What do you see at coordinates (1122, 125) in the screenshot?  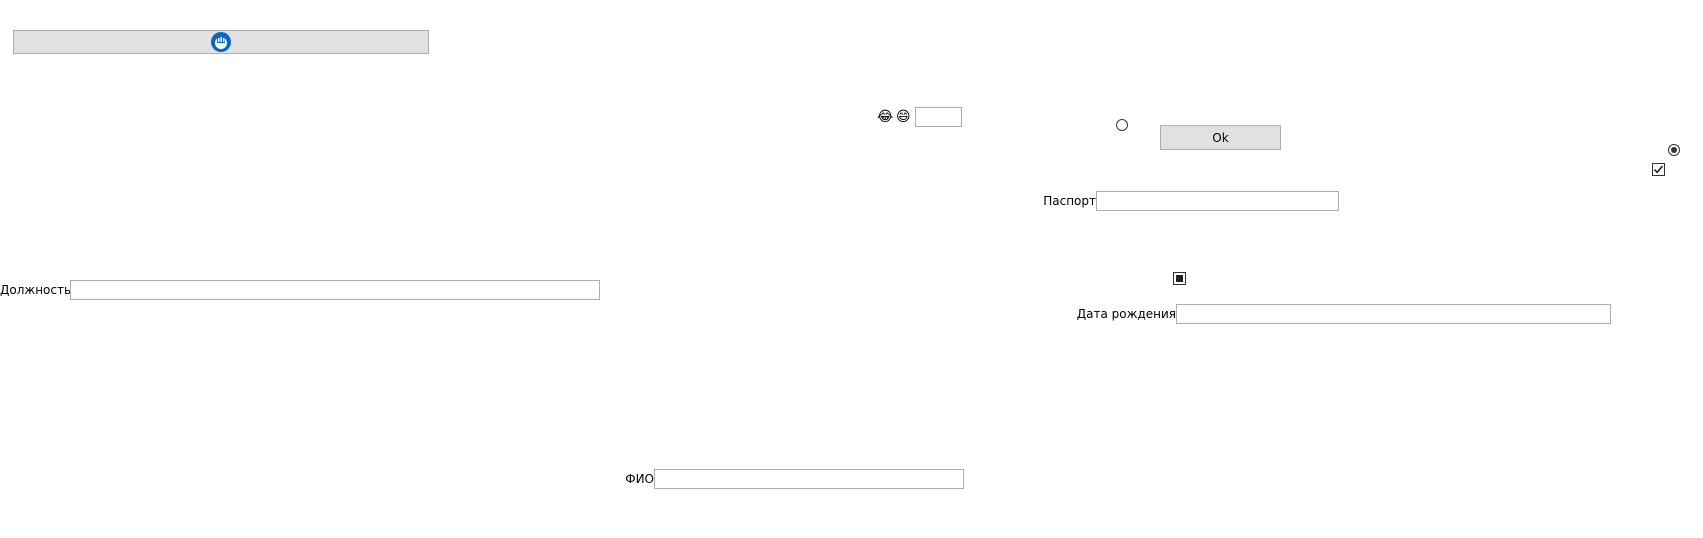 I see `radio-button-unchecked` at bounding box center [1122, 125].